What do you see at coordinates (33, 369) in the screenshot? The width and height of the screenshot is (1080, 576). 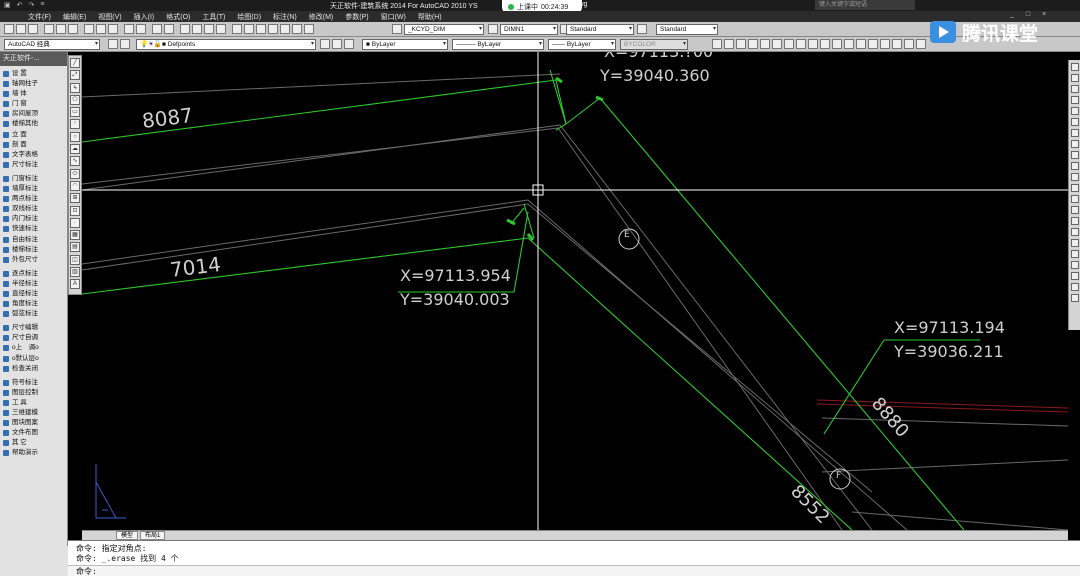 I see `side-menu-item: 检查关闭` at bounding box center [33, 369].